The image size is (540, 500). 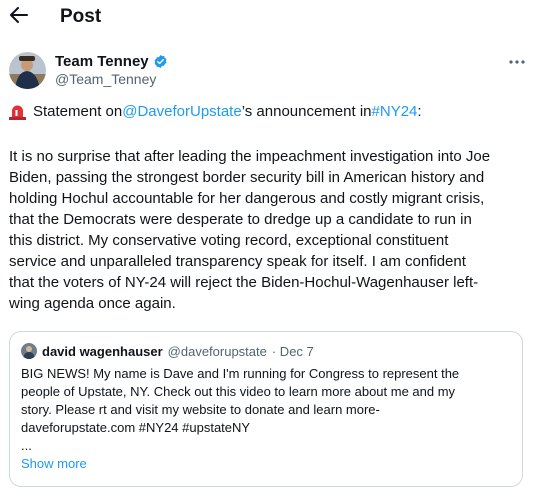 What do you see at coordinates (17, 112) in the screenshot?
I see `siren-icon` at bounding box center [17, 112].